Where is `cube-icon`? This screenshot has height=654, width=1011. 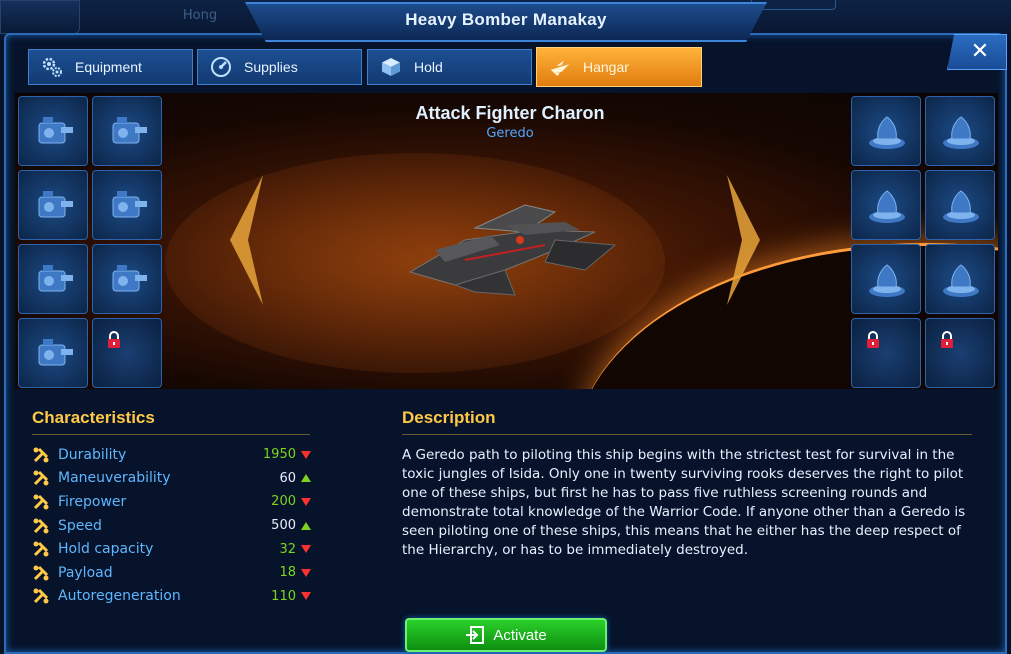
cube-icon is located at coordinates (391, 67).